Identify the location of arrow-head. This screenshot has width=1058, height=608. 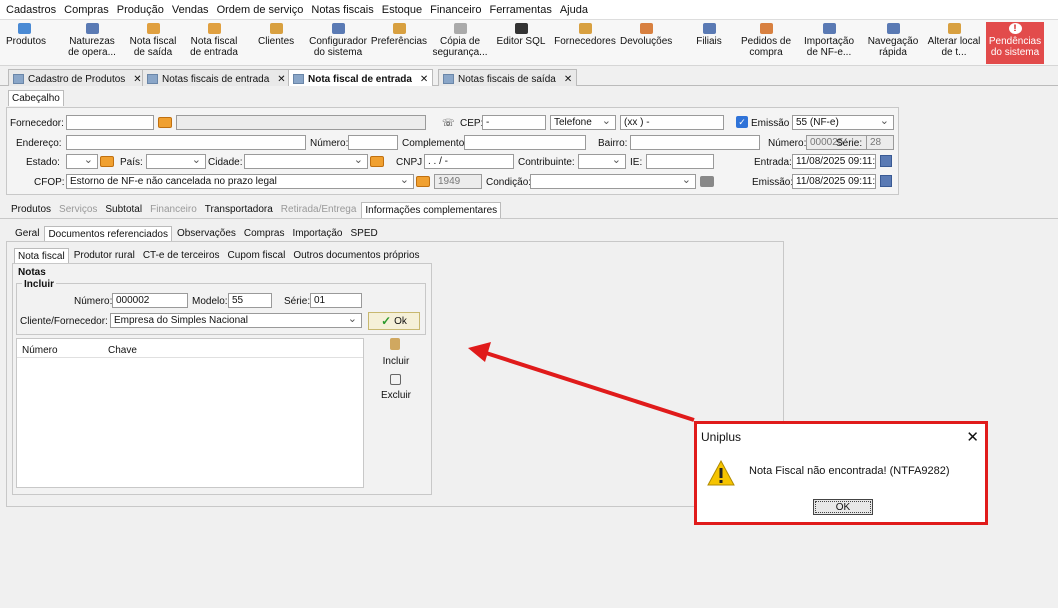
(479, 352).